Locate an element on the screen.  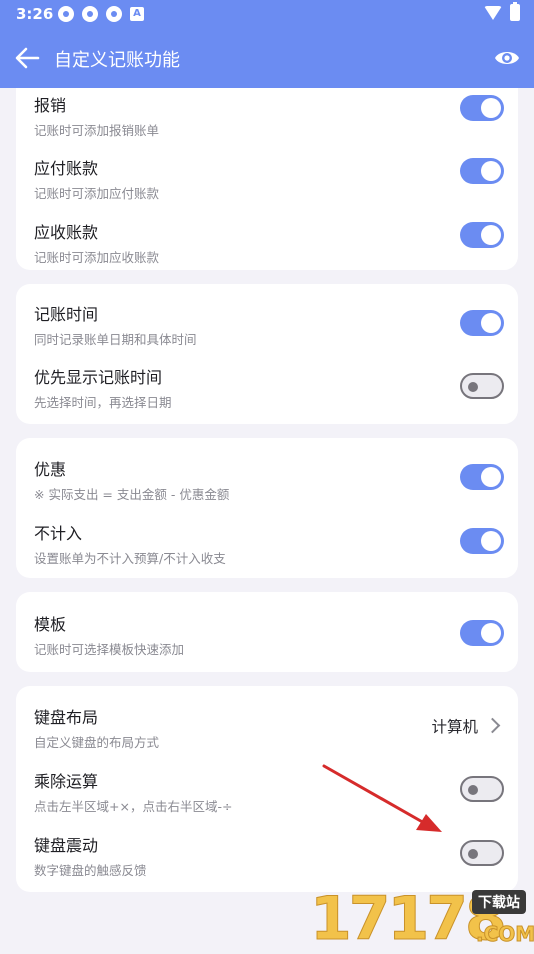
status-time: 3:26 is located at coordinates (35, 14).